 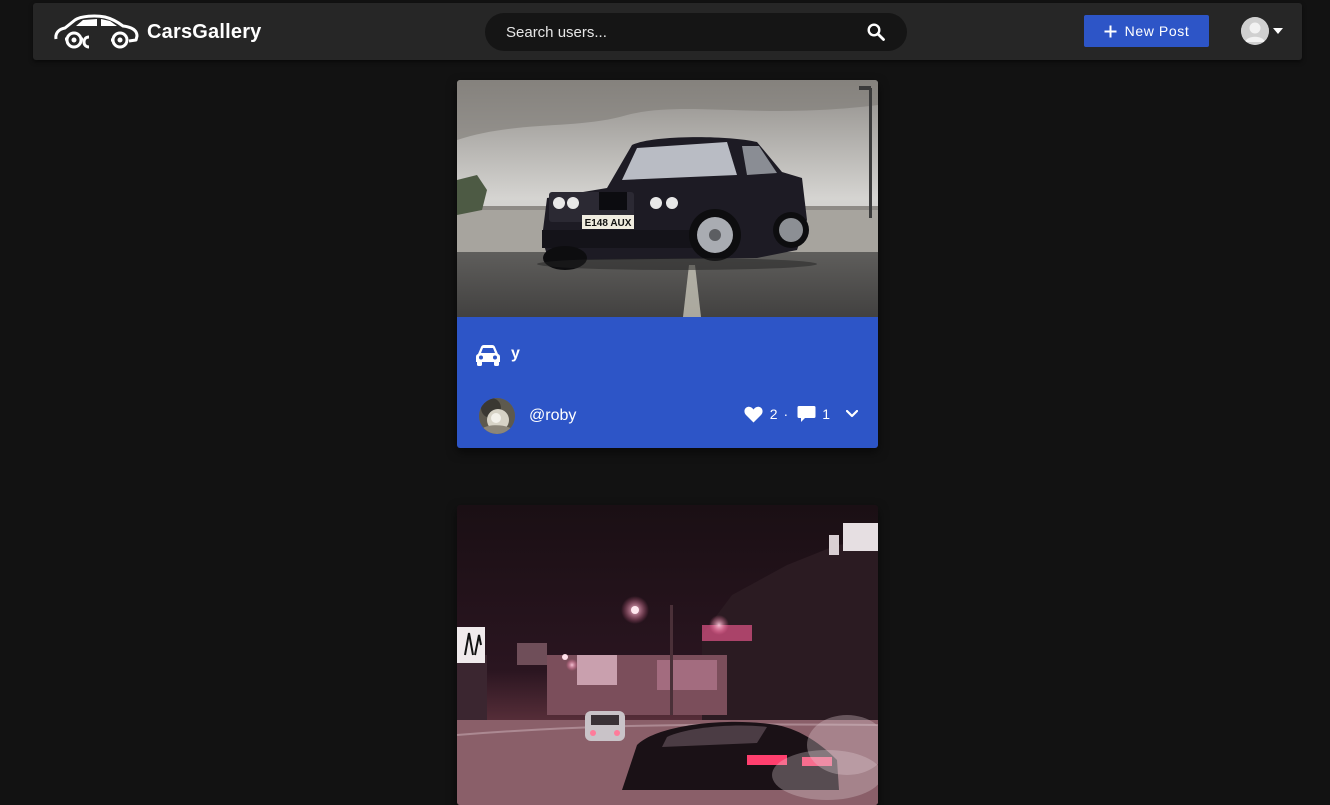 I want to click on post-image, so click(x=667, y=655).